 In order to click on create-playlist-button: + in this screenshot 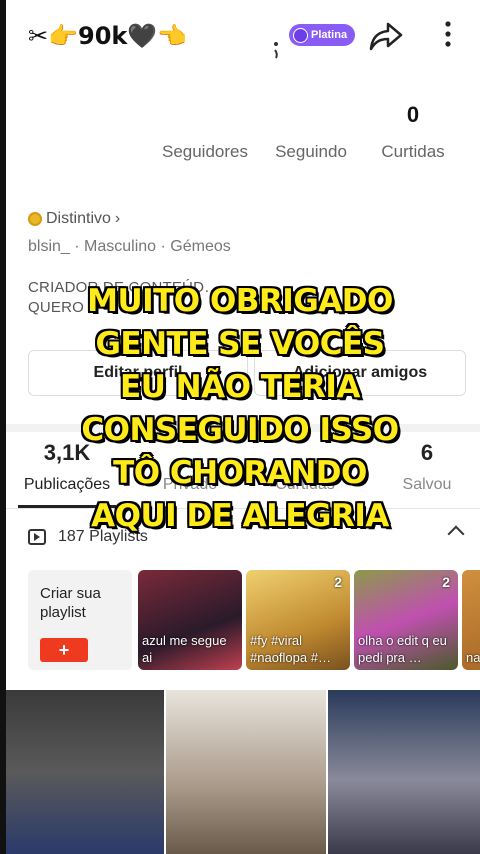, I will do `click(64, 650)`.